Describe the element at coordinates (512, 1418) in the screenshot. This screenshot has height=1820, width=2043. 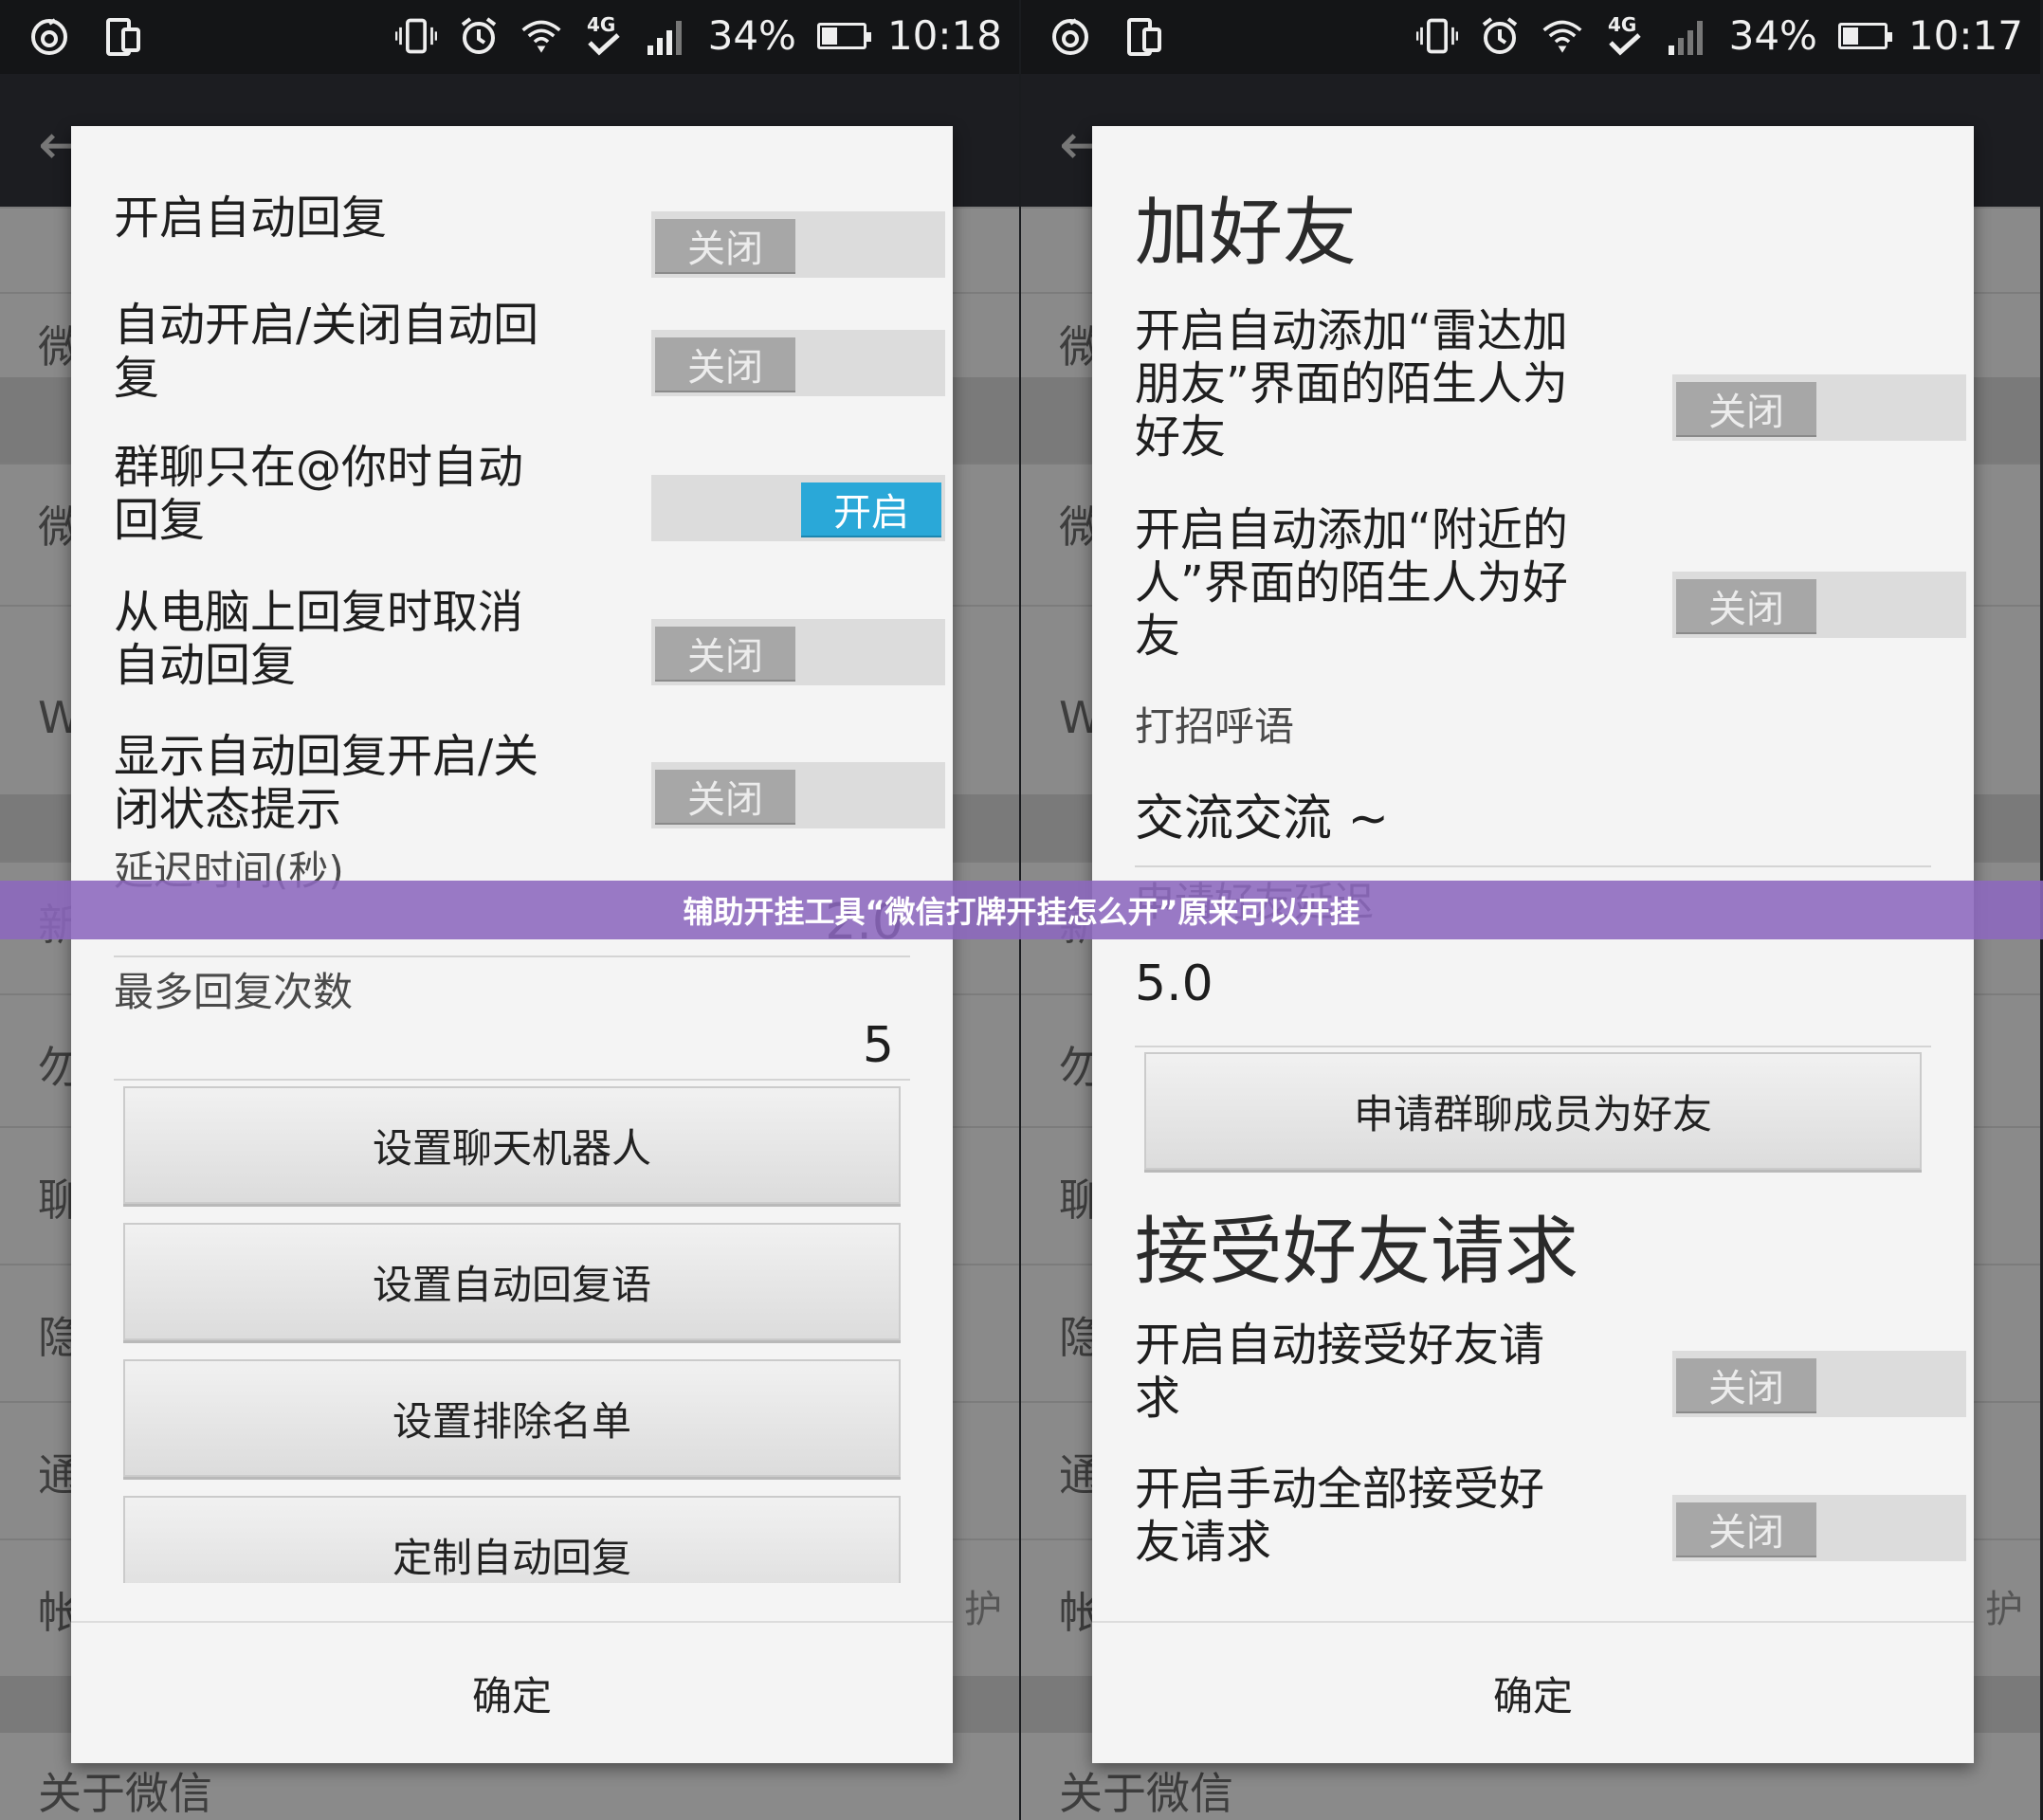
I see `set-exclude-list-button: 设置排除名单` at that location.